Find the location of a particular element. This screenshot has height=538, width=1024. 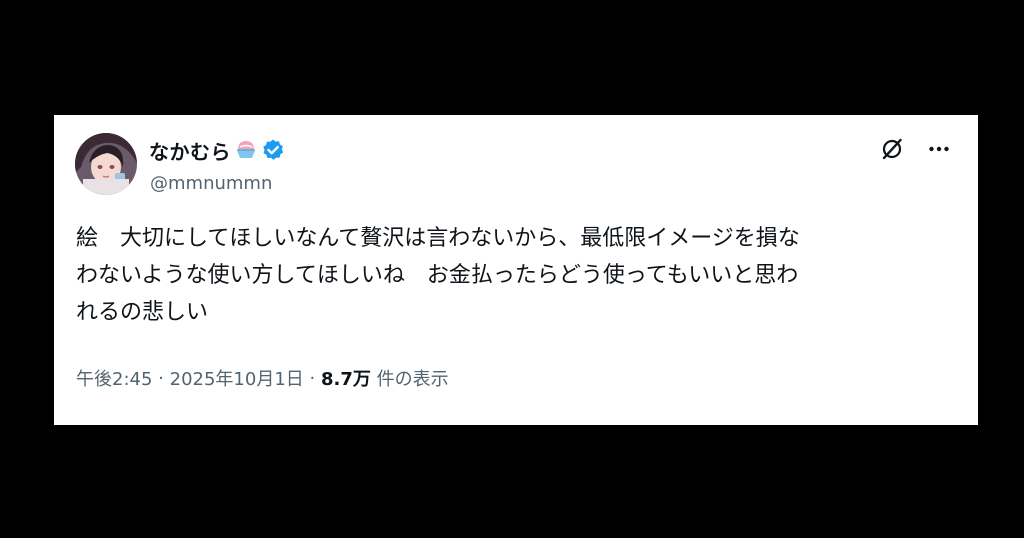

tweet-actions is located at coordinates (915, 149).